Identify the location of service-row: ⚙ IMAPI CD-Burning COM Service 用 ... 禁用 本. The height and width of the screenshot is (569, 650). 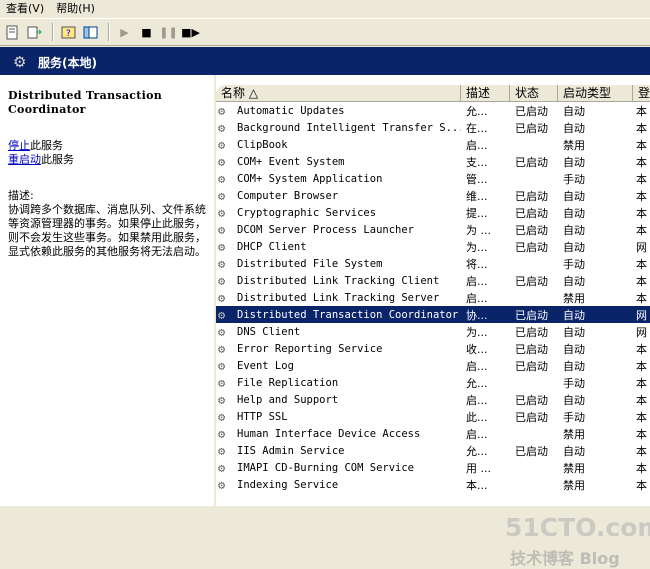
(433, 467).